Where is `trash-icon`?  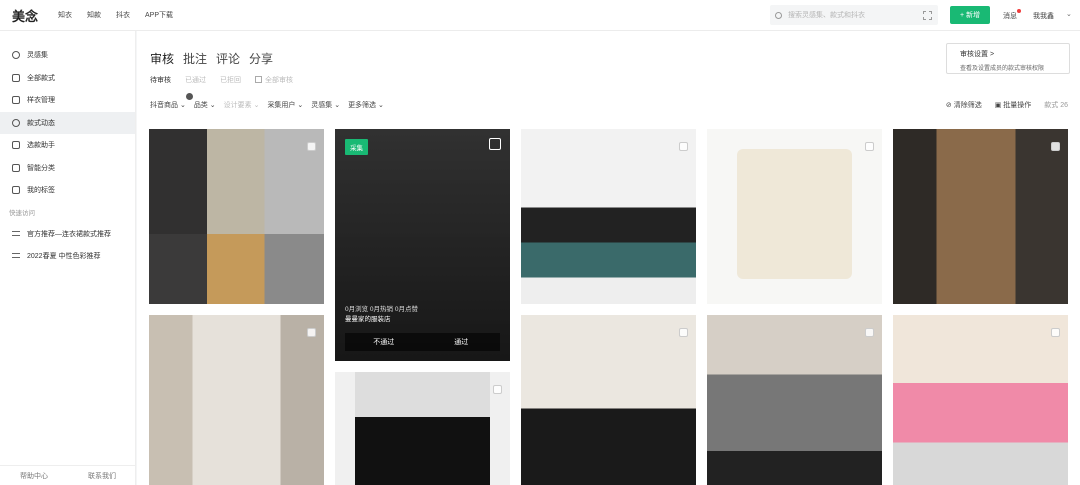
trash-icon is located at coordinates (495, 144).